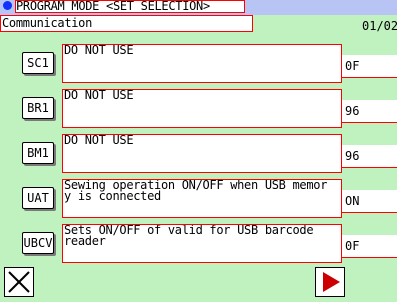  I want to click on param-row-bm1: BM1 DO NOT USE 96, so click(198, 154).